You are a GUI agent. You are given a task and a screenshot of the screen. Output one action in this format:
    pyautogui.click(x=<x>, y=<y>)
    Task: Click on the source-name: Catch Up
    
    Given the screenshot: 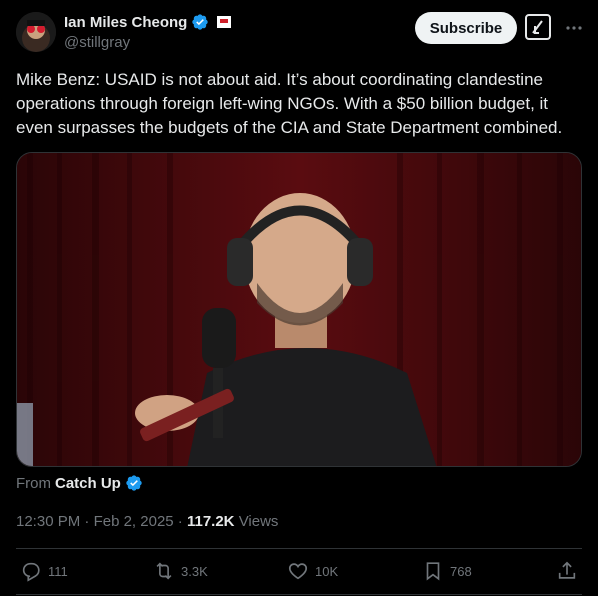 What is the action you would take?
    pyautogui.click(x=88, y=483)
    